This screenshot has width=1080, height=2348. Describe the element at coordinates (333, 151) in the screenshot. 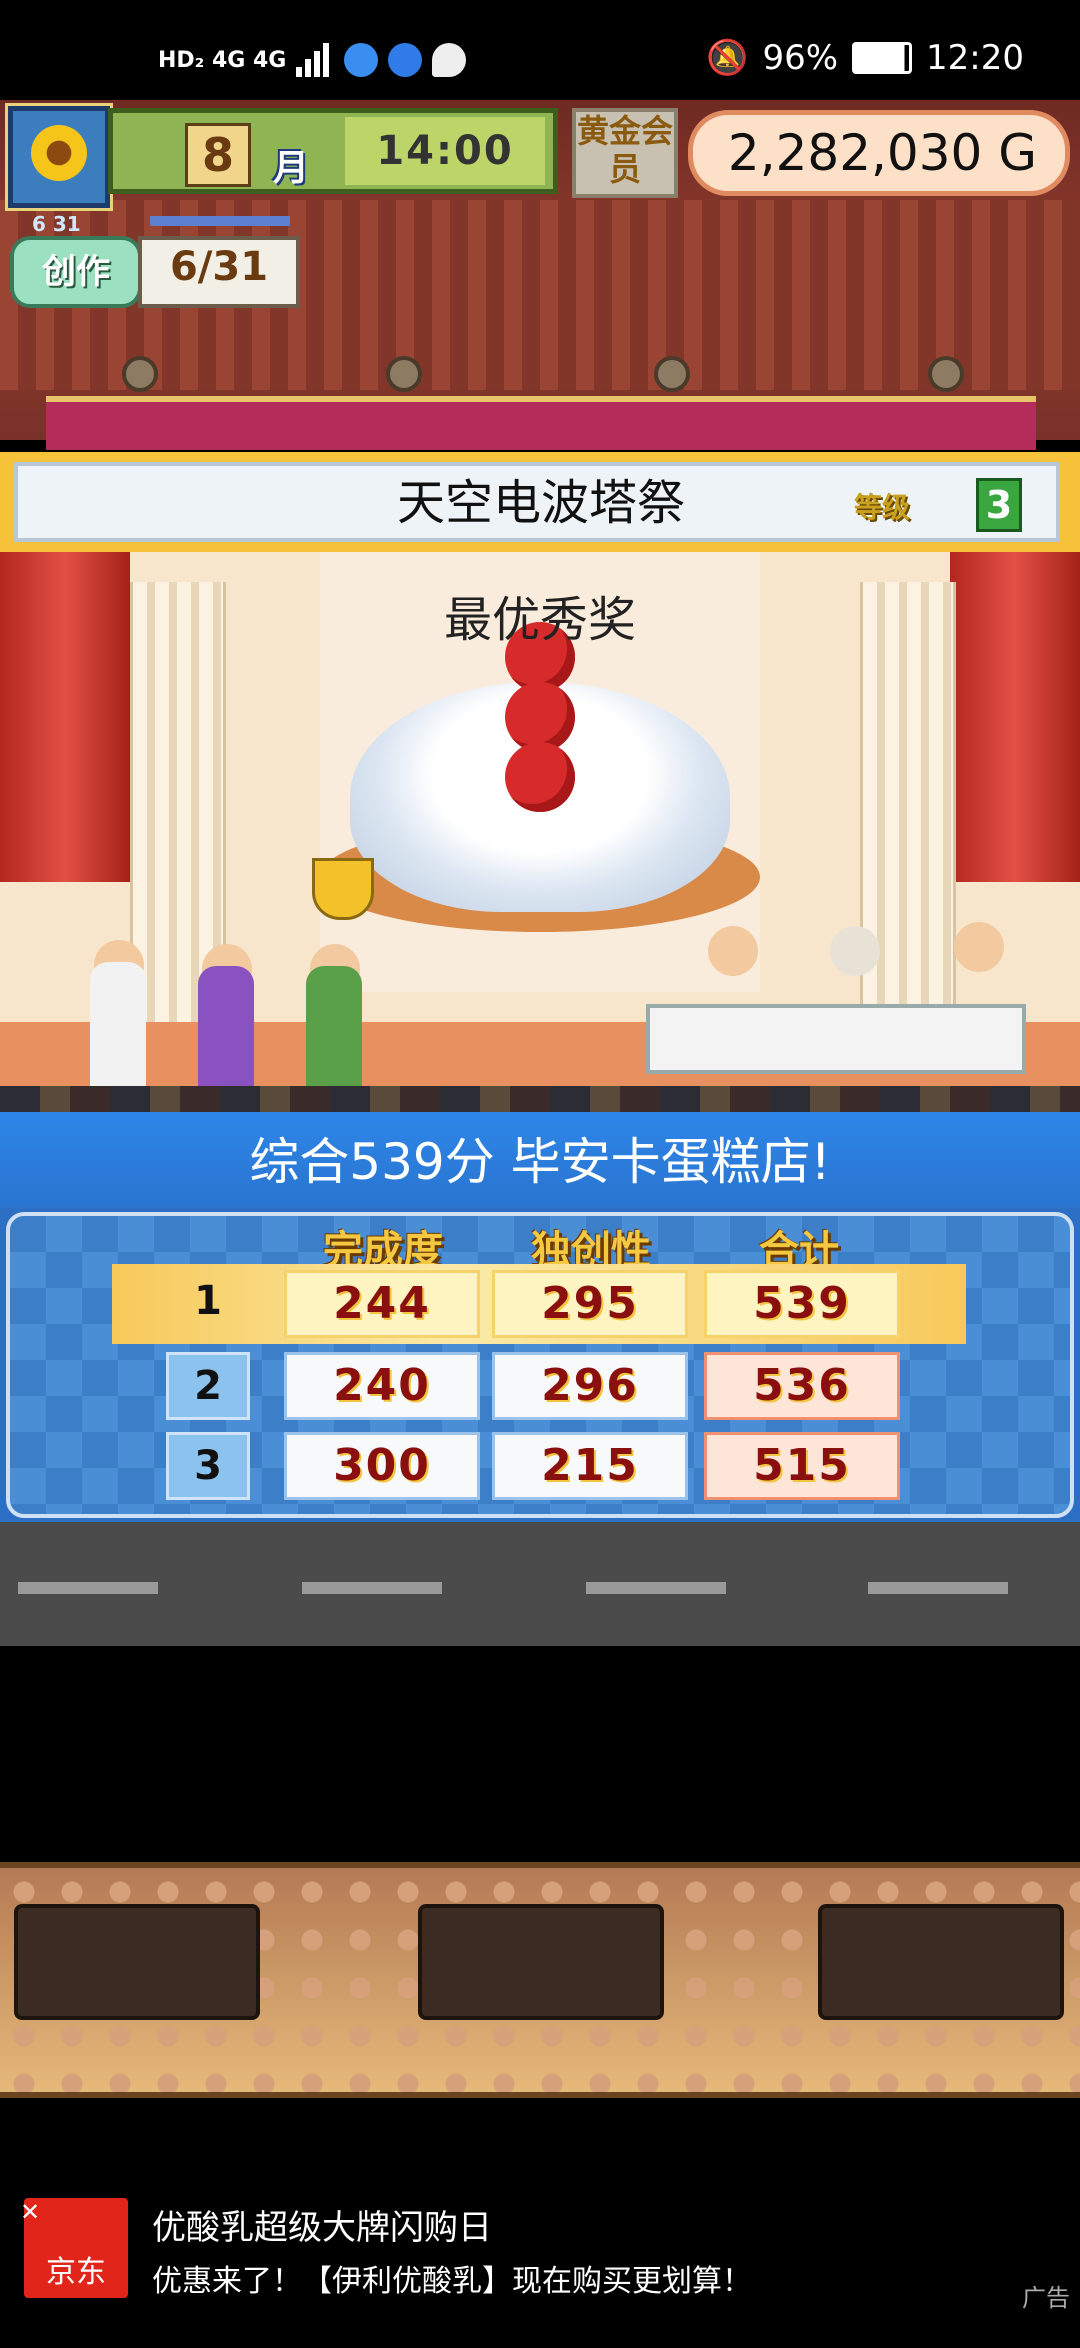

I see `date-time-panel: 8 月 14:00` at that location.